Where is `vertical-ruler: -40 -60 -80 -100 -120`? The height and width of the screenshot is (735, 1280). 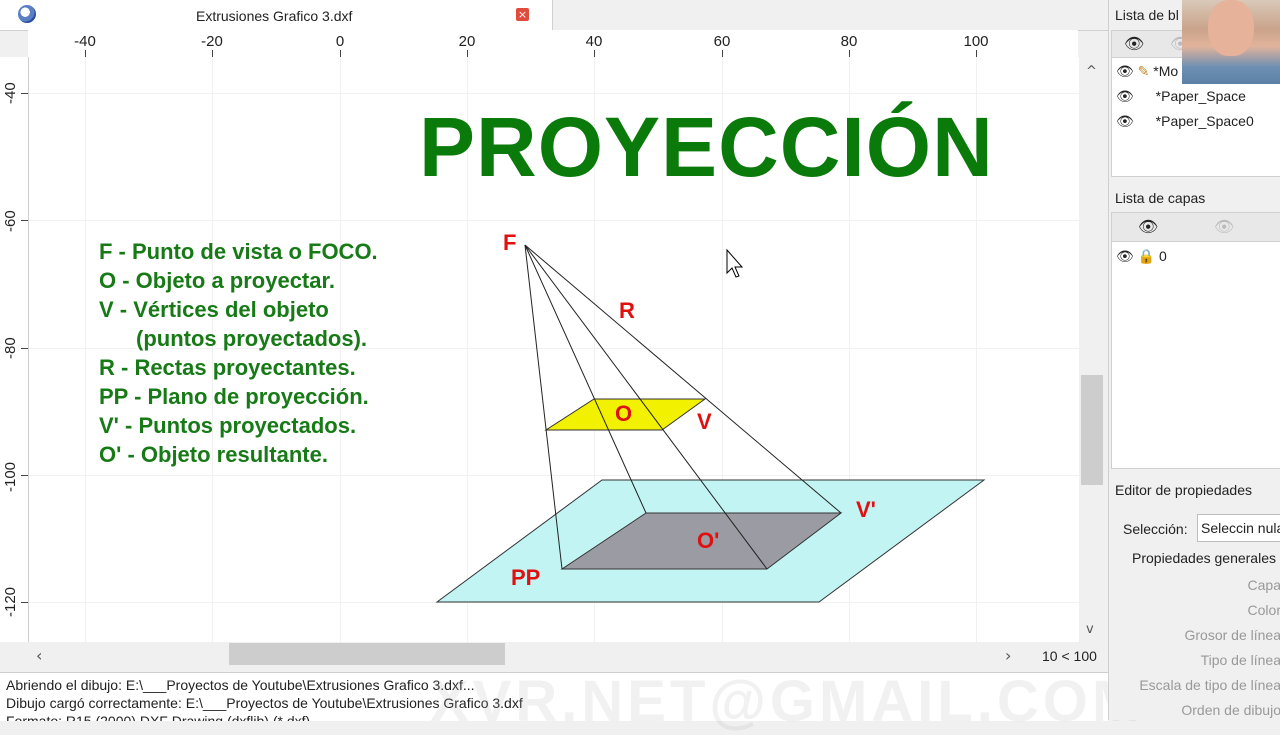 vertical-ruler: -40 -60 -80 -100 -120 is located at coordinates (14, 349).